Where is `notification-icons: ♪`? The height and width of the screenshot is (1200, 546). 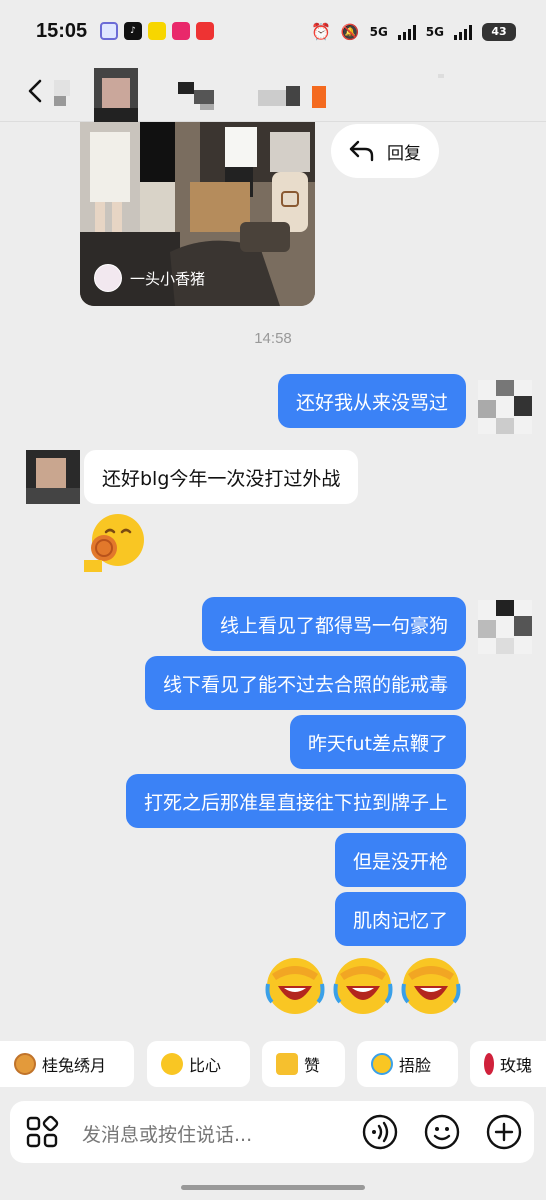 notification-icons: ♪ is located at coordinates (157, 31).